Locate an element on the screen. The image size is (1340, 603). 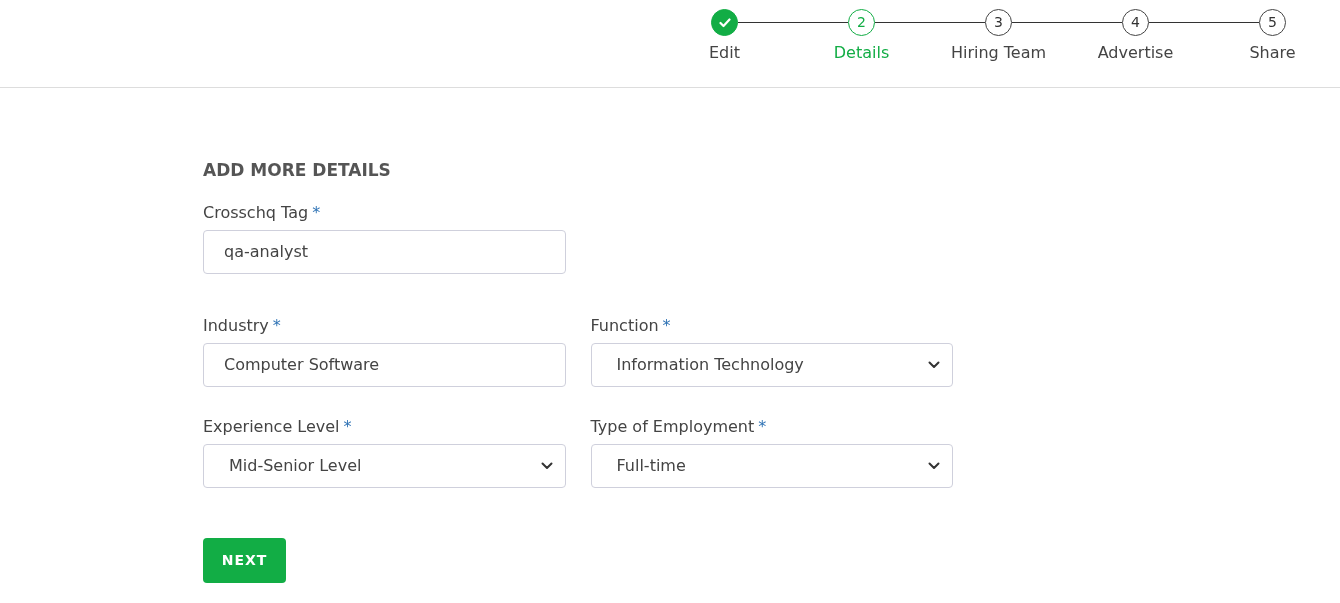
step-label: Share is located at coordinates (1272, 53).